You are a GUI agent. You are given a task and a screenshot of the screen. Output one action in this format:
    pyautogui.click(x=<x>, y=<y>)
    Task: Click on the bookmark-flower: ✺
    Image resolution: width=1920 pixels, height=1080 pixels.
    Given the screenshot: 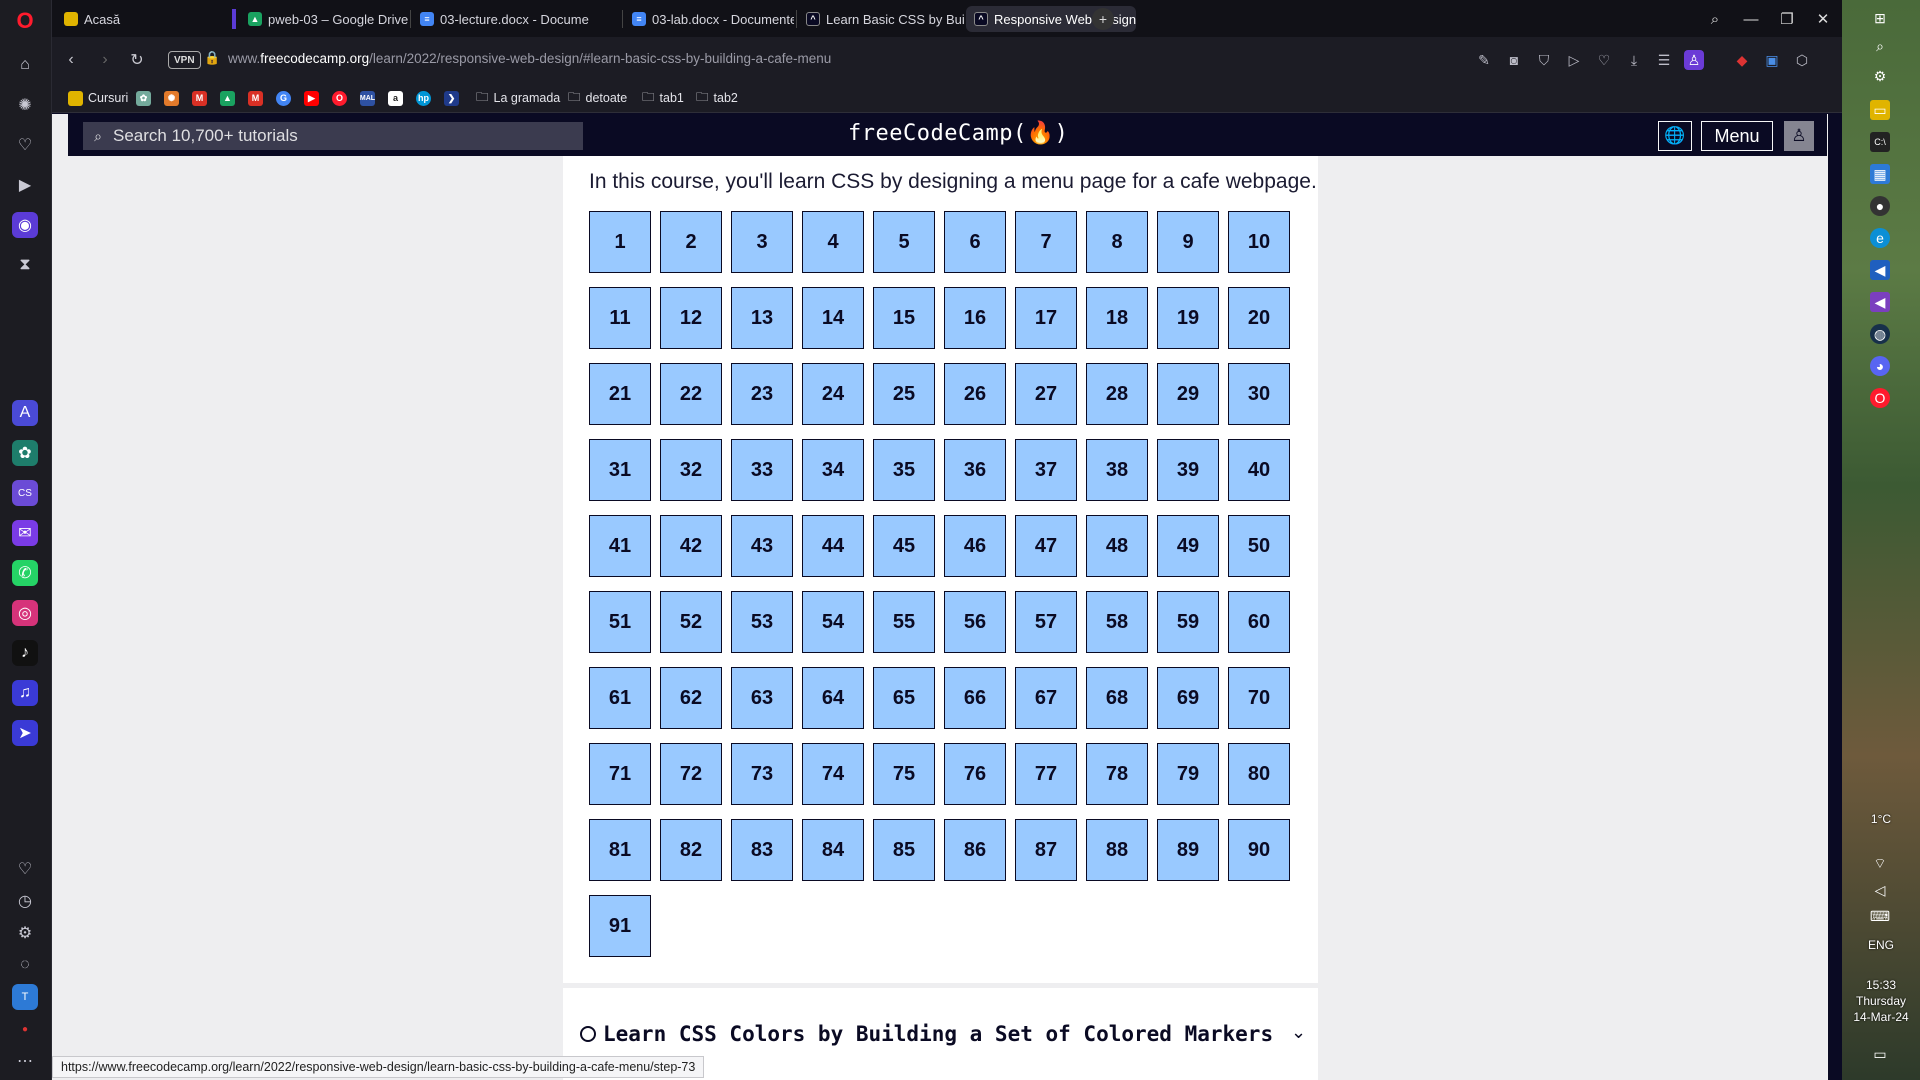 What is the action you would take?
    pyautogui.click(x=171, y=98)
    